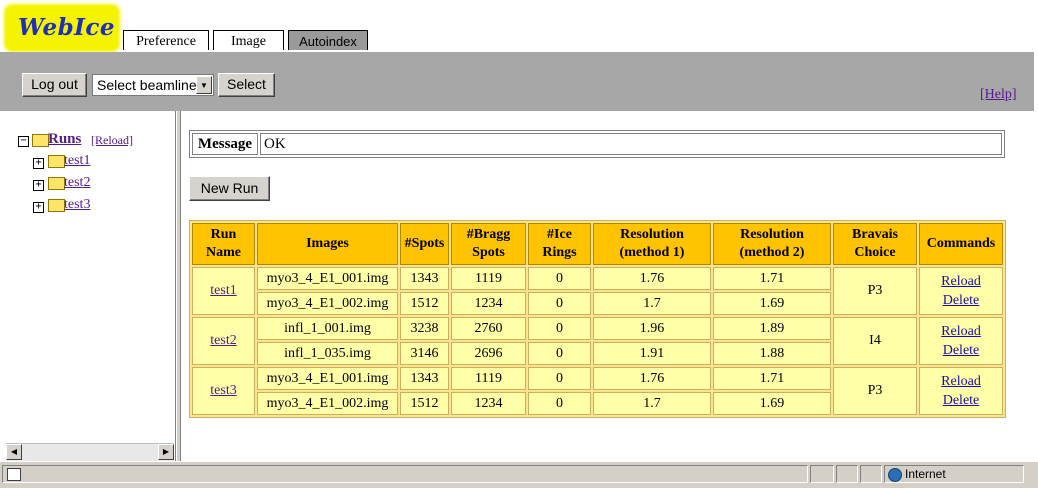 This screenshot has width=1038, height=488. I want to click on res1-cell: 1.91, so click(652, 353).